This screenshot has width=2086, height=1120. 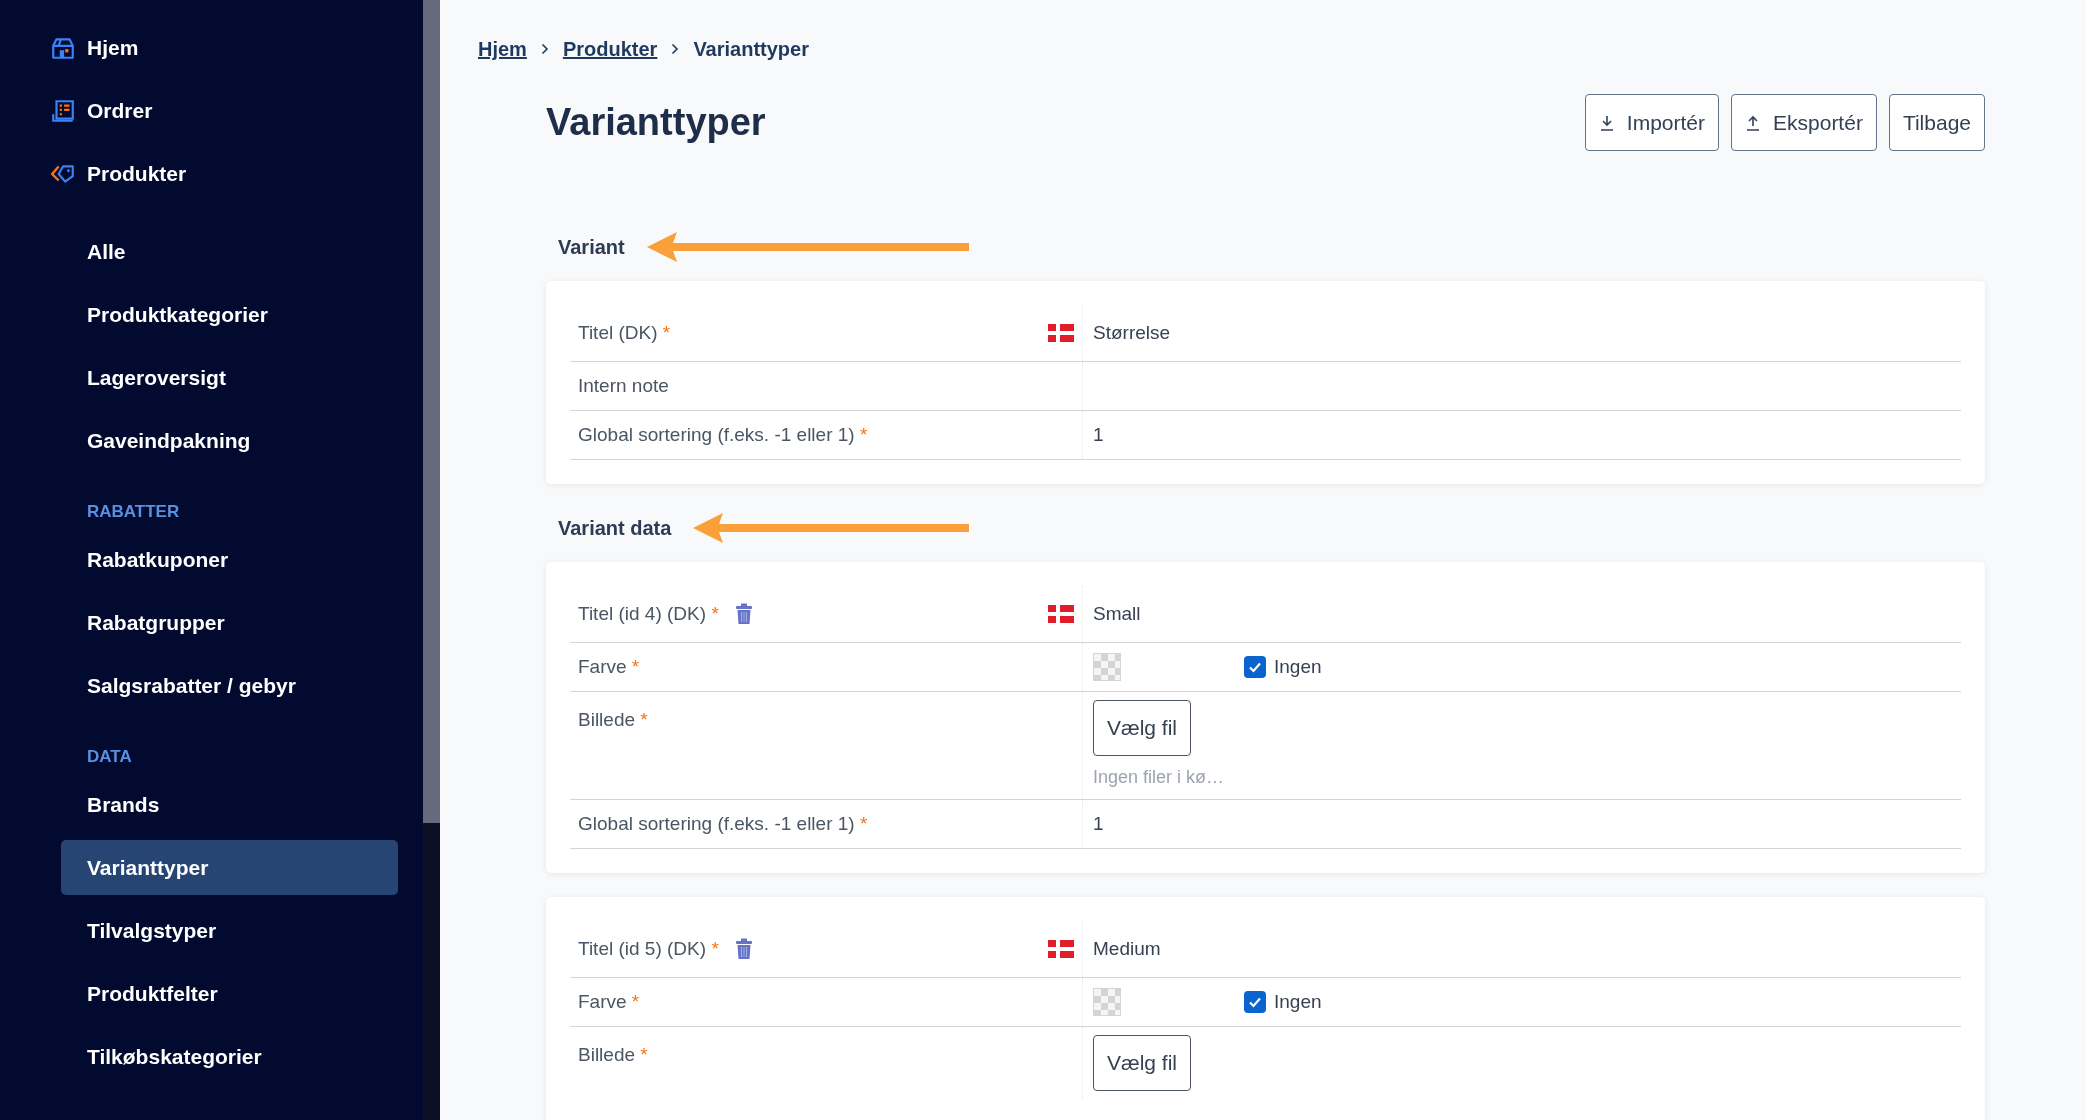 What do you see at coordinates (1606, 122) in the screenshot?
I see `download-icon` at bounding box center [1606, 122].